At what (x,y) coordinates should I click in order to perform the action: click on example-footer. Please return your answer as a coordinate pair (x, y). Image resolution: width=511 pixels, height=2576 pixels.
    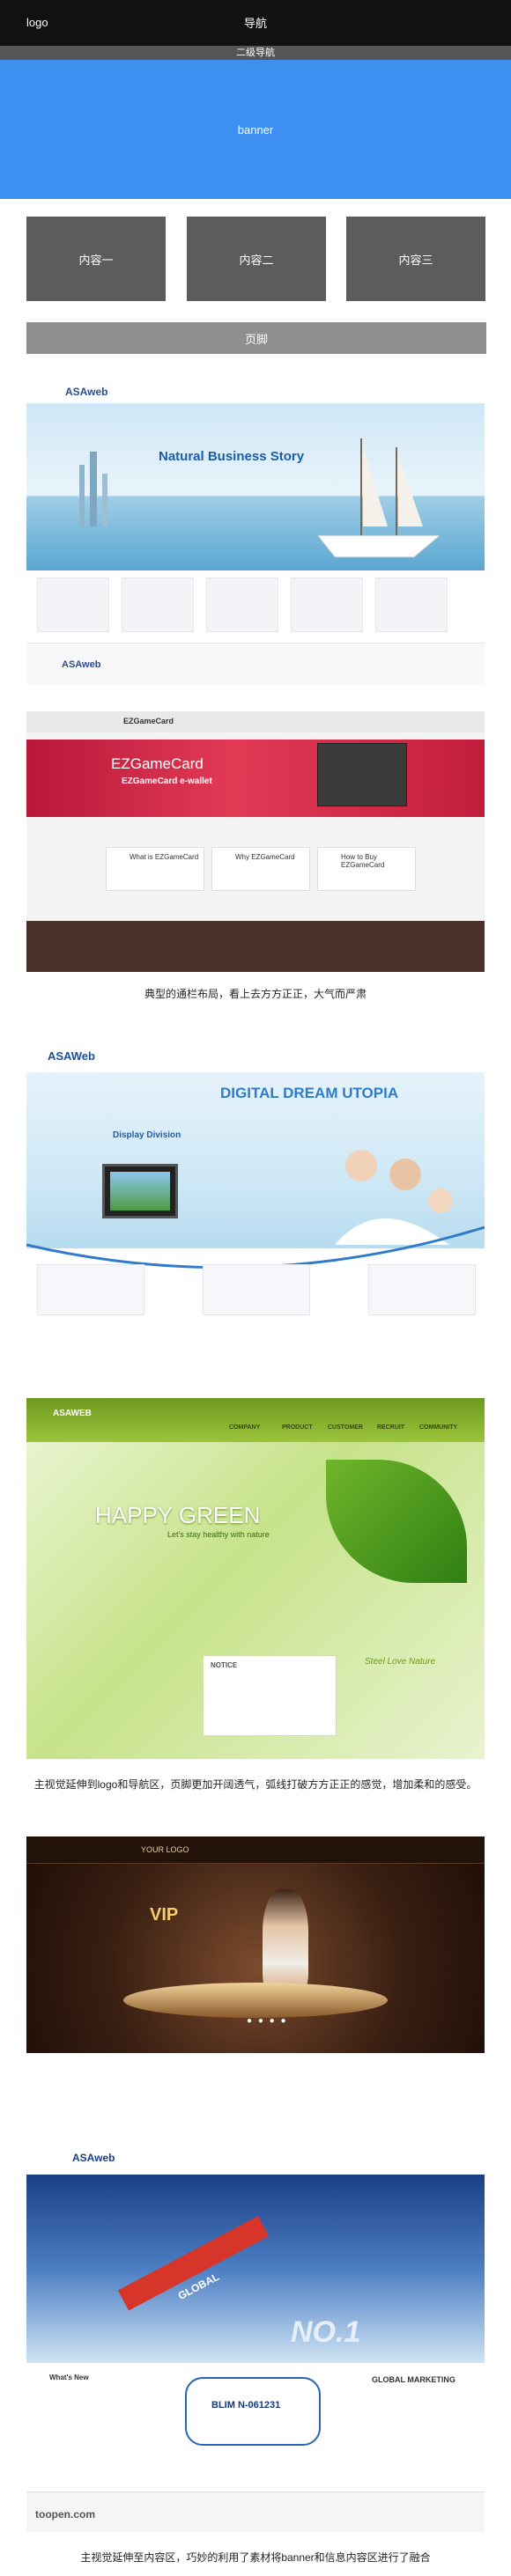
    Looking at the image, I should click on (255, 947).